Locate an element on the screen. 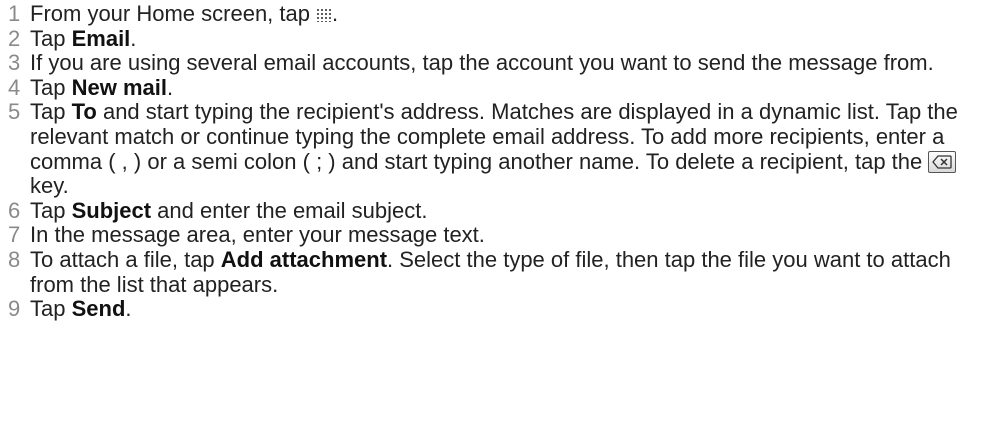 The width and height of the screenshot is (999, 434). step-text: Tap Send. is located at coordinates (81, 309).